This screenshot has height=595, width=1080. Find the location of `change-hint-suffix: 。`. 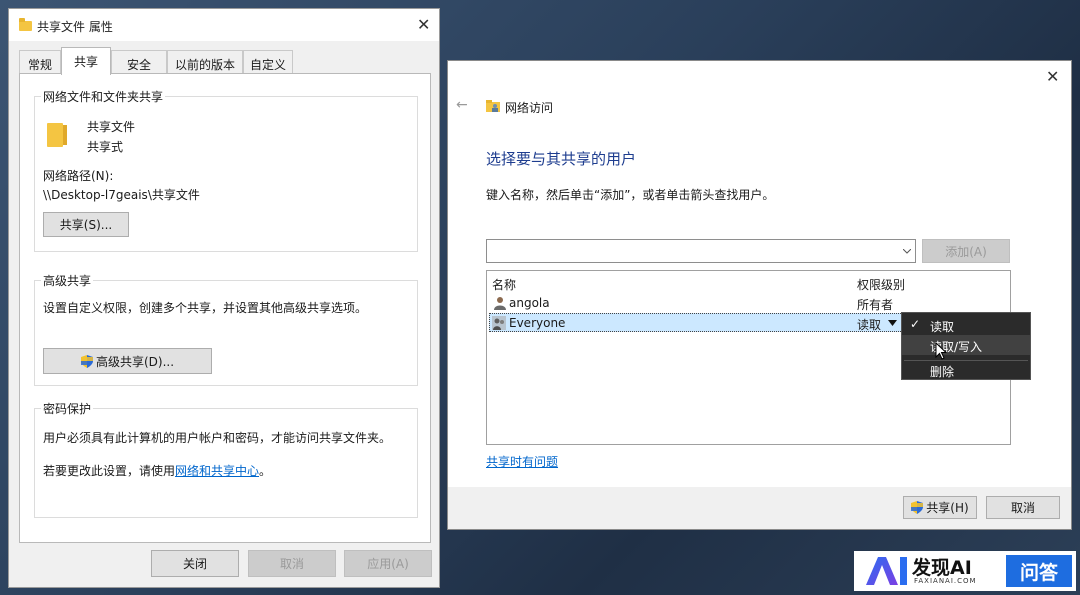

change-hint-suffix: 。 is located at coordinates (265, 471).